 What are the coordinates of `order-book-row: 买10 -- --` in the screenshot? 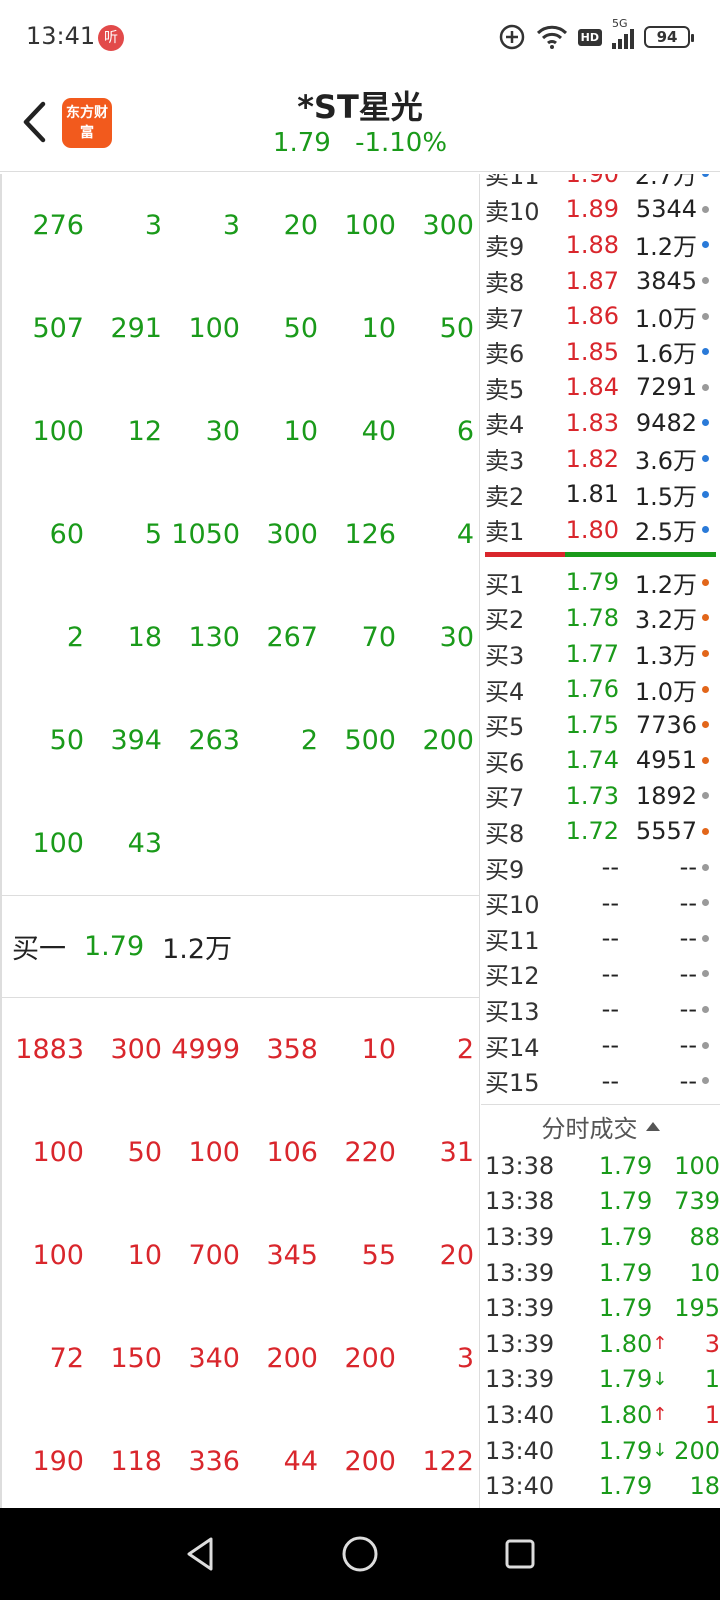 It's located at (600, 903).